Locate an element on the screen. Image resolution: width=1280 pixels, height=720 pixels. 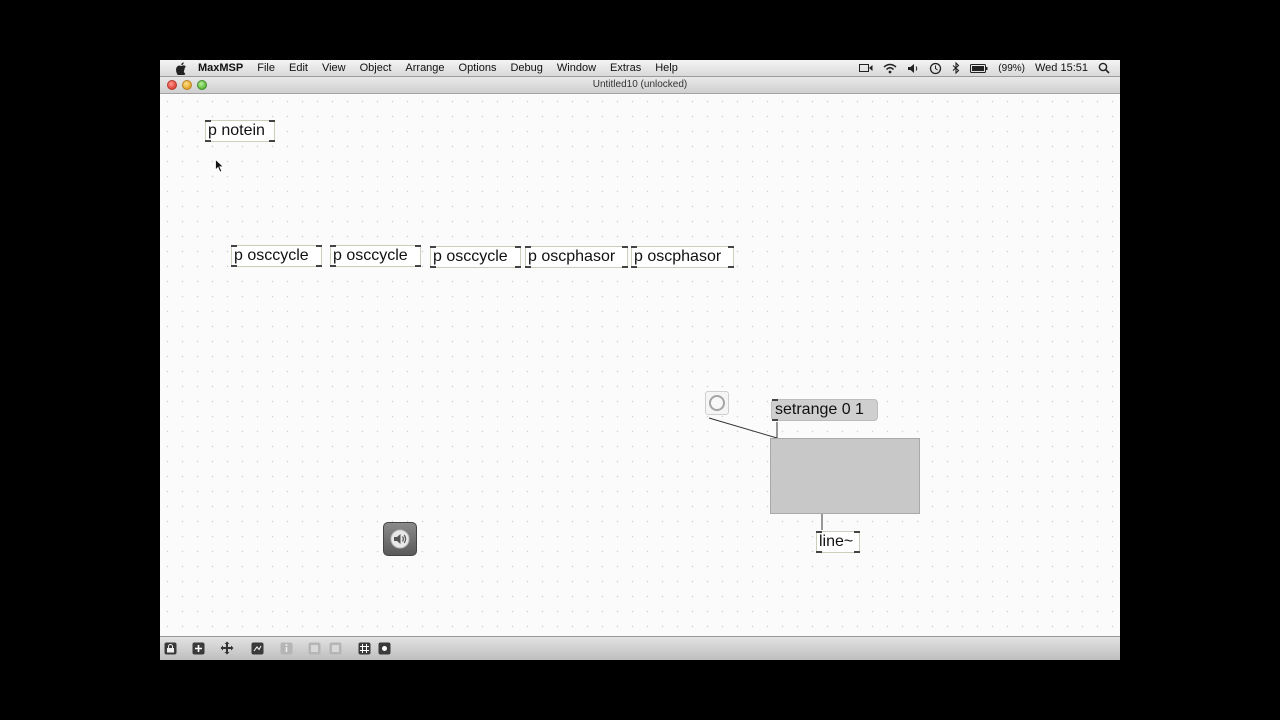
toggle-button is located at coordinates (717, 403).